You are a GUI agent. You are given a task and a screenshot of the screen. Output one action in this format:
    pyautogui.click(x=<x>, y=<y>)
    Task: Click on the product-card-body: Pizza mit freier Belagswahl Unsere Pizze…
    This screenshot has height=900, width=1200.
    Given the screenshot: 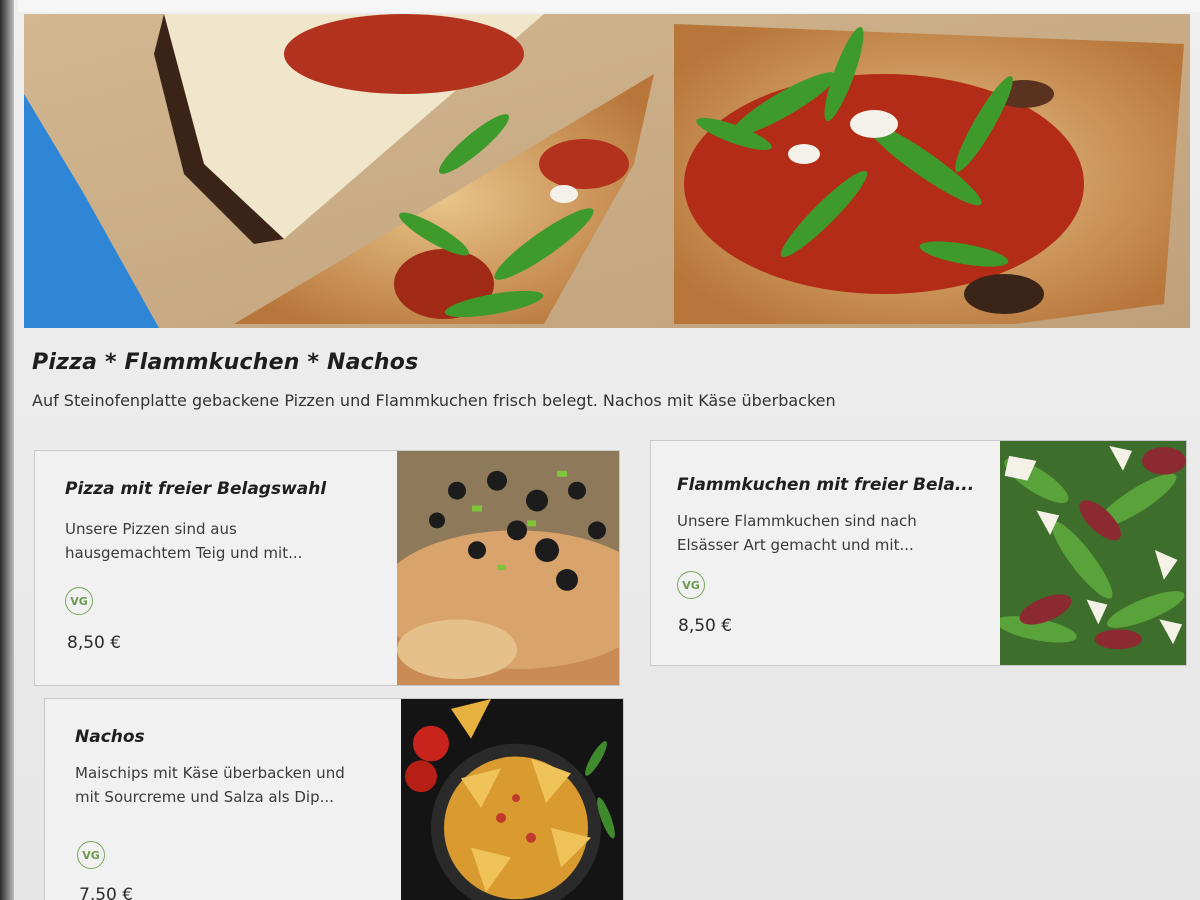 What is the action you would take?
    pyautogui.click(x=216, y=568)
    